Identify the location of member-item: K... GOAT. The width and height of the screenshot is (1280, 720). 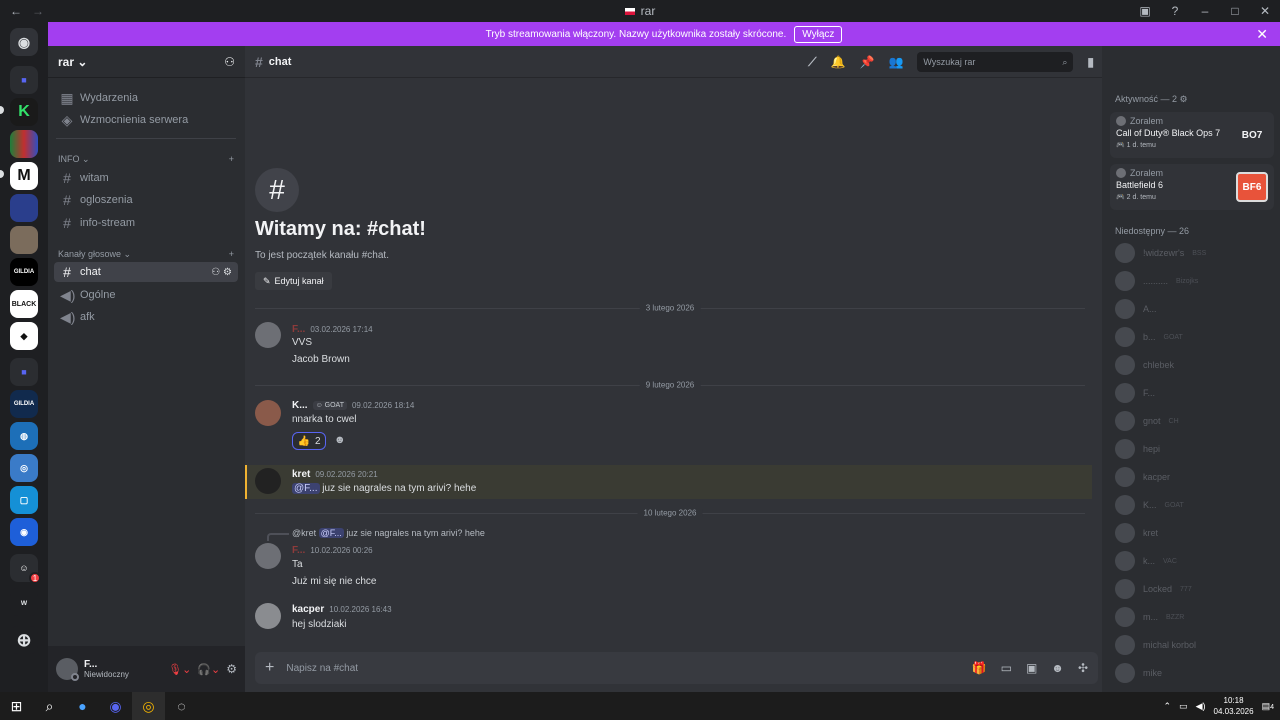
(1195, 505).